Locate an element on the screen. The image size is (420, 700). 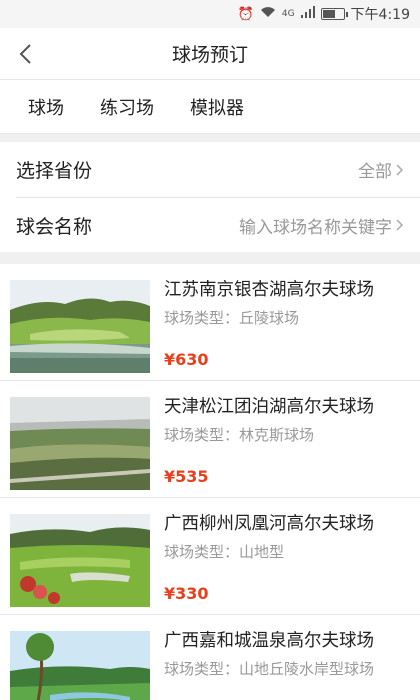
battery-icon is located at coordinates (334, 14).